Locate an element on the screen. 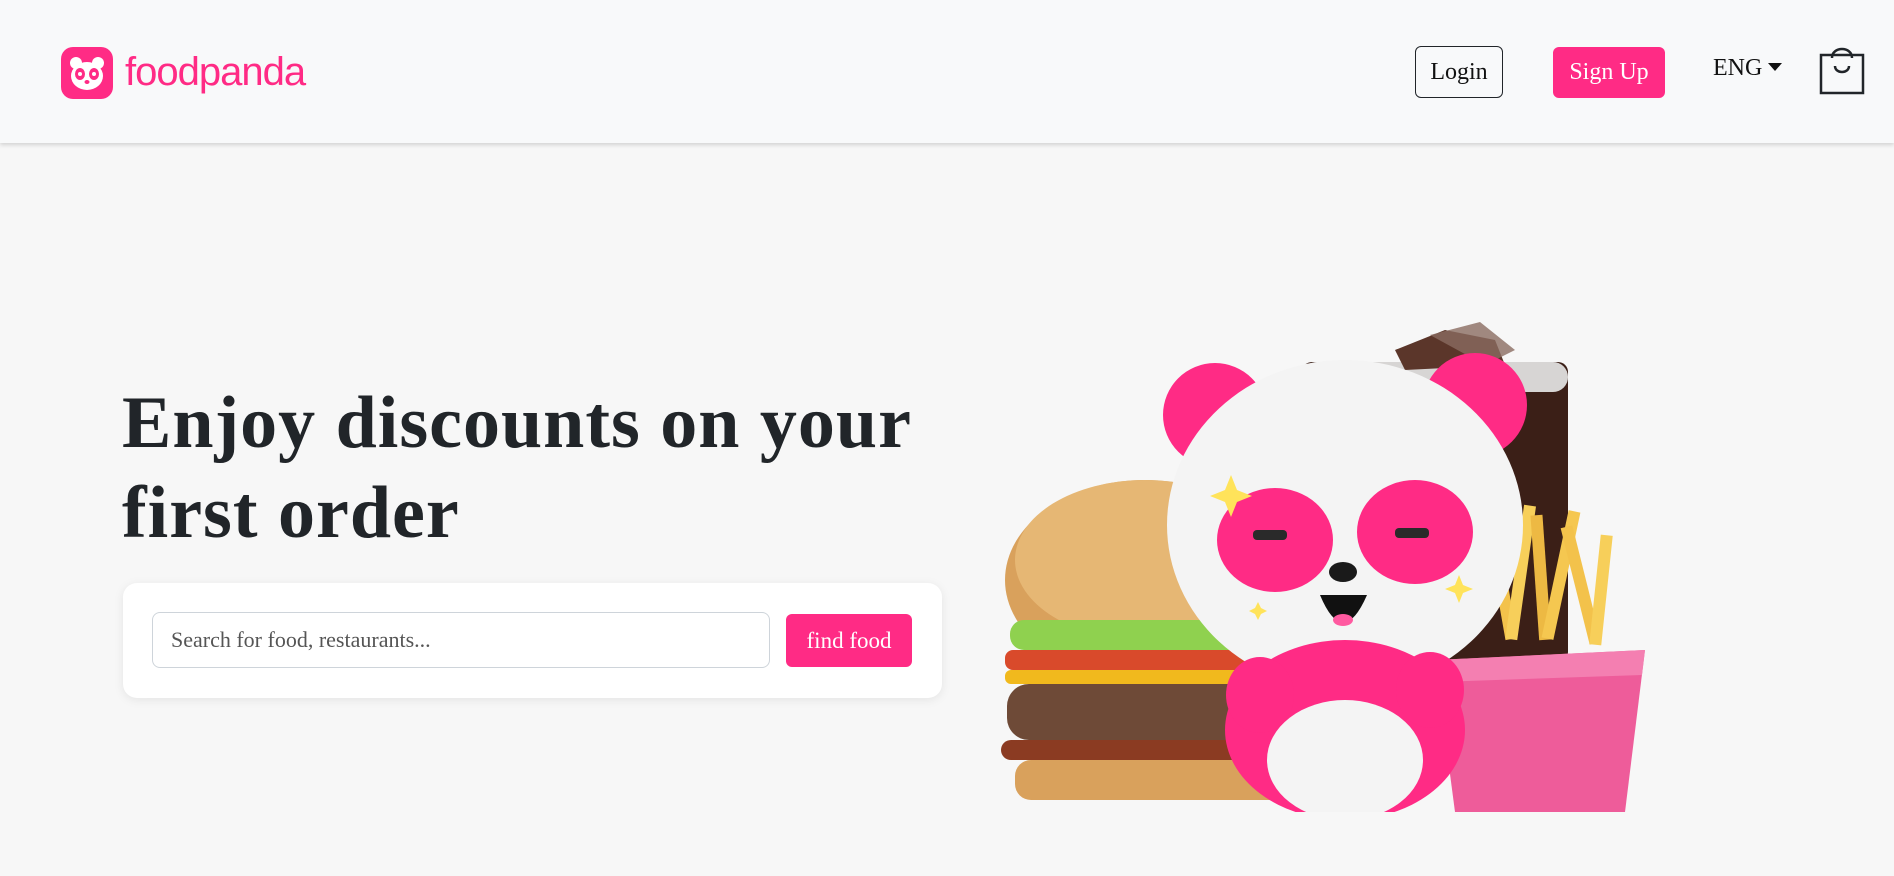 Image resolution: width=1894 pixels, height=876 pixels. search-input is located at coordinates (461, 640).